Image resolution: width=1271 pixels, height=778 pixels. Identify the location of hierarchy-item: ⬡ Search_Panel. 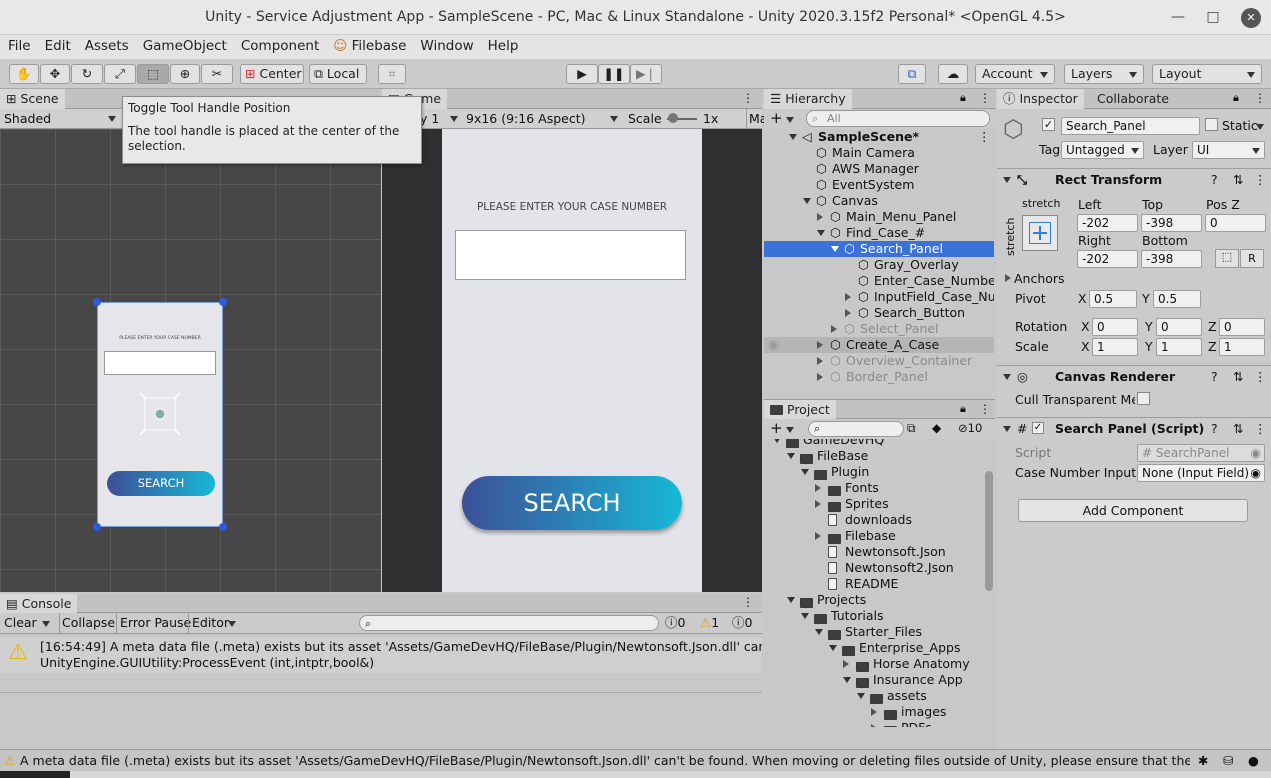
(879, 249).